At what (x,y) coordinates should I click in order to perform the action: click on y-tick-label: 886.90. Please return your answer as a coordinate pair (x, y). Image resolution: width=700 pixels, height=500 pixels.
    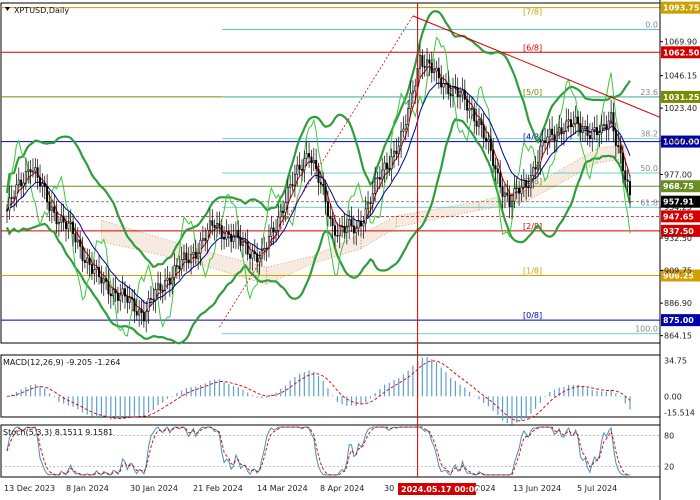
    Looking at the image, I should click on (678, 303).